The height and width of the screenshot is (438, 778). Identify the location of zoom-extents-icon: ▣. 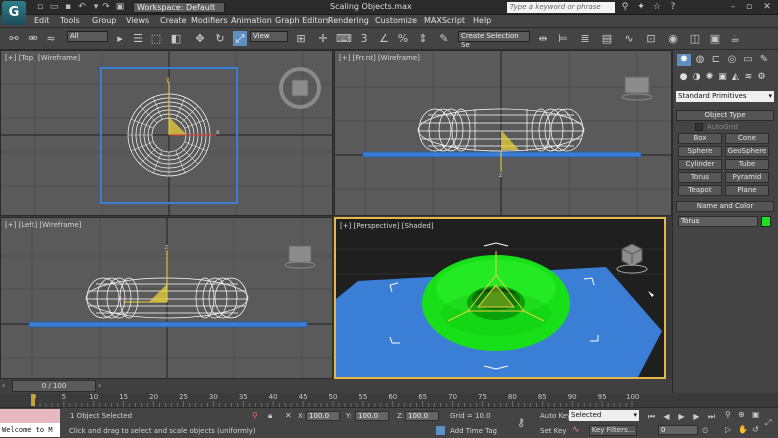
(757, 415).